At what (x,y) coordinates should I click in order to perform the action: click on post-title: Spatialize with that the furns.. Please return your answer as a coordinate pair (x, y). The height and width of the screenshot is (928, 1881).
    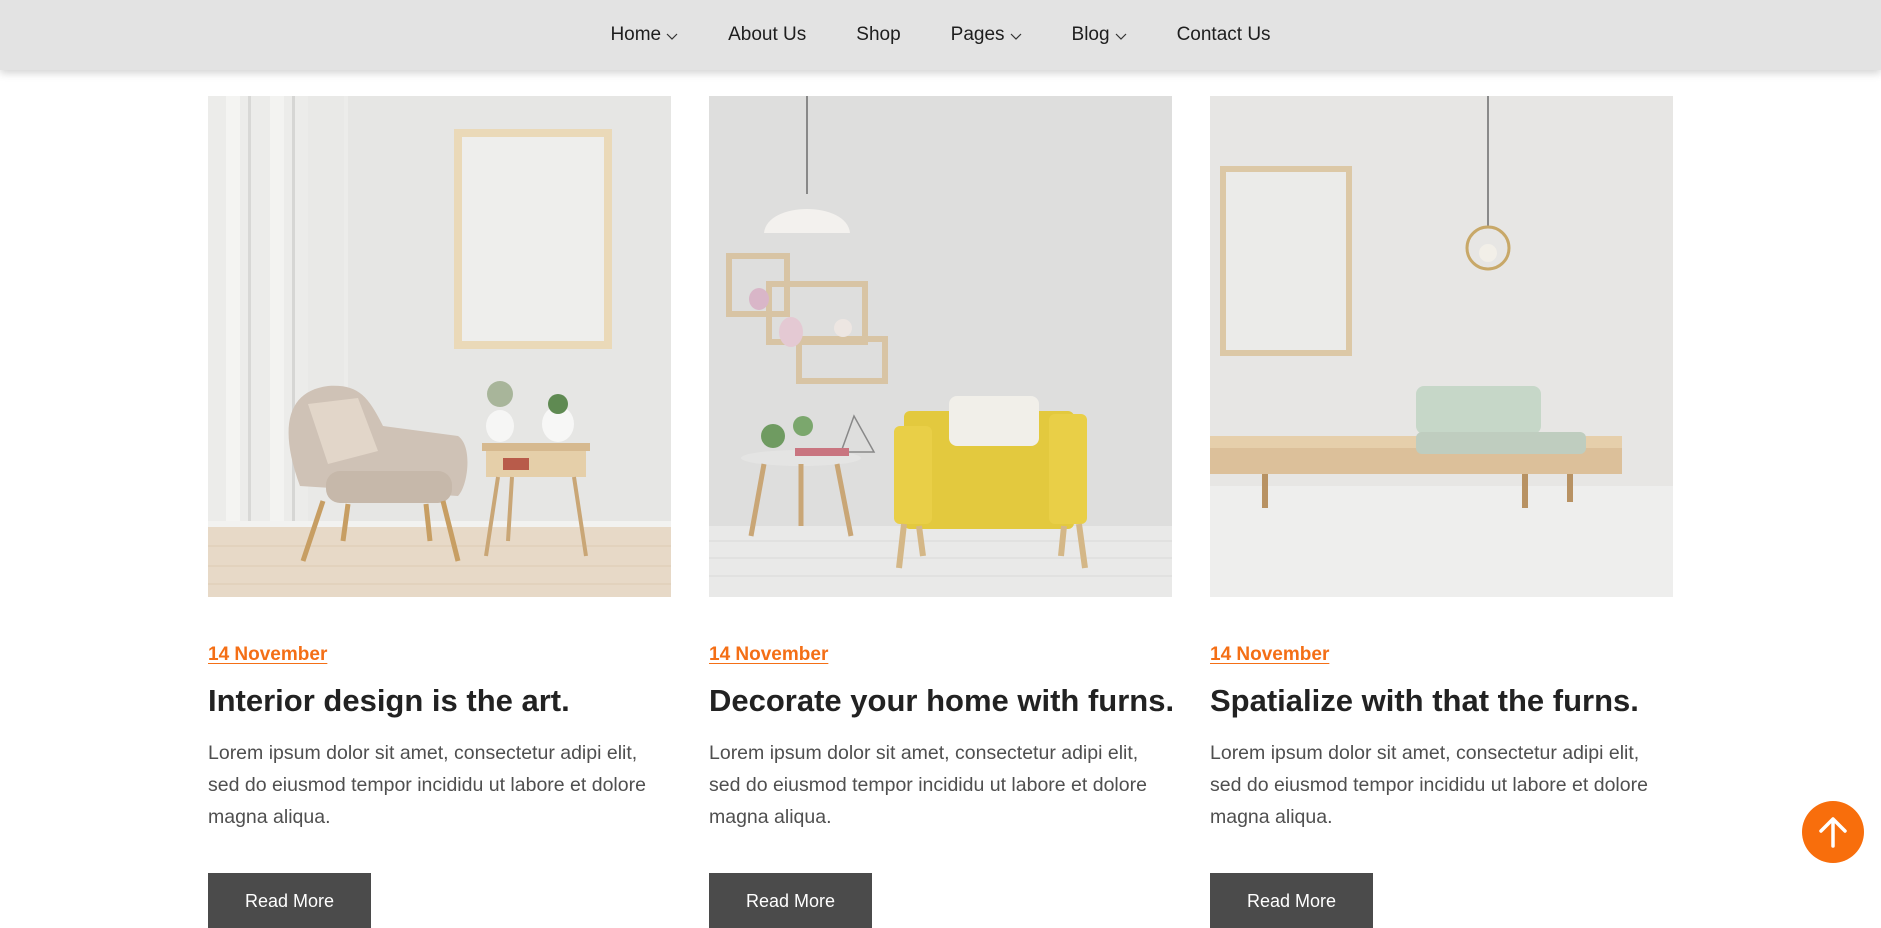
    Looking at the image, I should click on (1441, 700).